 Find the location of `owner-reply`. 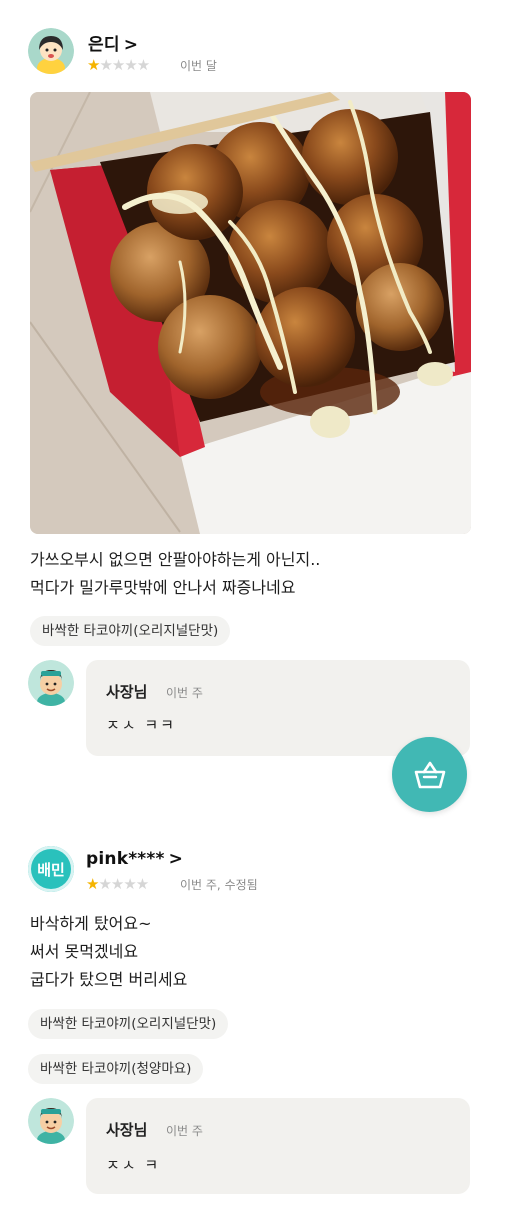

owner-reply is located at coordinates (278, 1146).